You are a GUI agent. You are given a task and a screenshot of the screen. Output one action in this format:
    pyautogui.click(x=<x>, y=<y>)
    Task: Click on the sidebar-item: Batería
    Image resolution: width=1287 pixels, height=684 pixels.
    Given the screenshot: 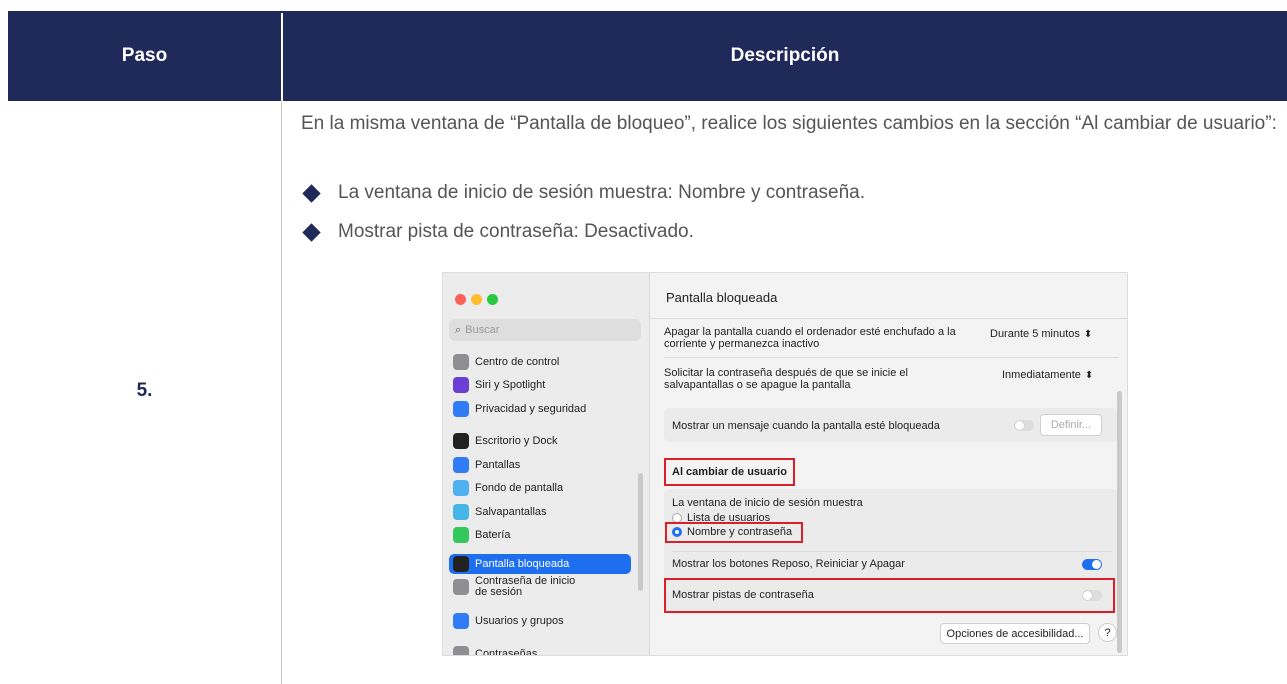 What is the action you would take?
    pyautogui.click(x=481, y=535)
    